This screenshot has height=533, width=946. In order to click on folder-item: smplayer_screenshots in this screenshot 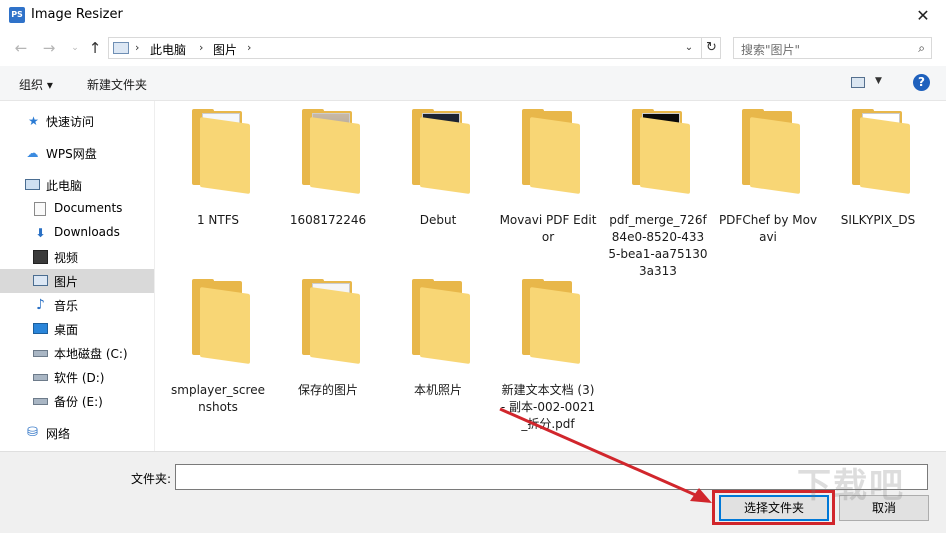, I will do `click(218, 359)`.